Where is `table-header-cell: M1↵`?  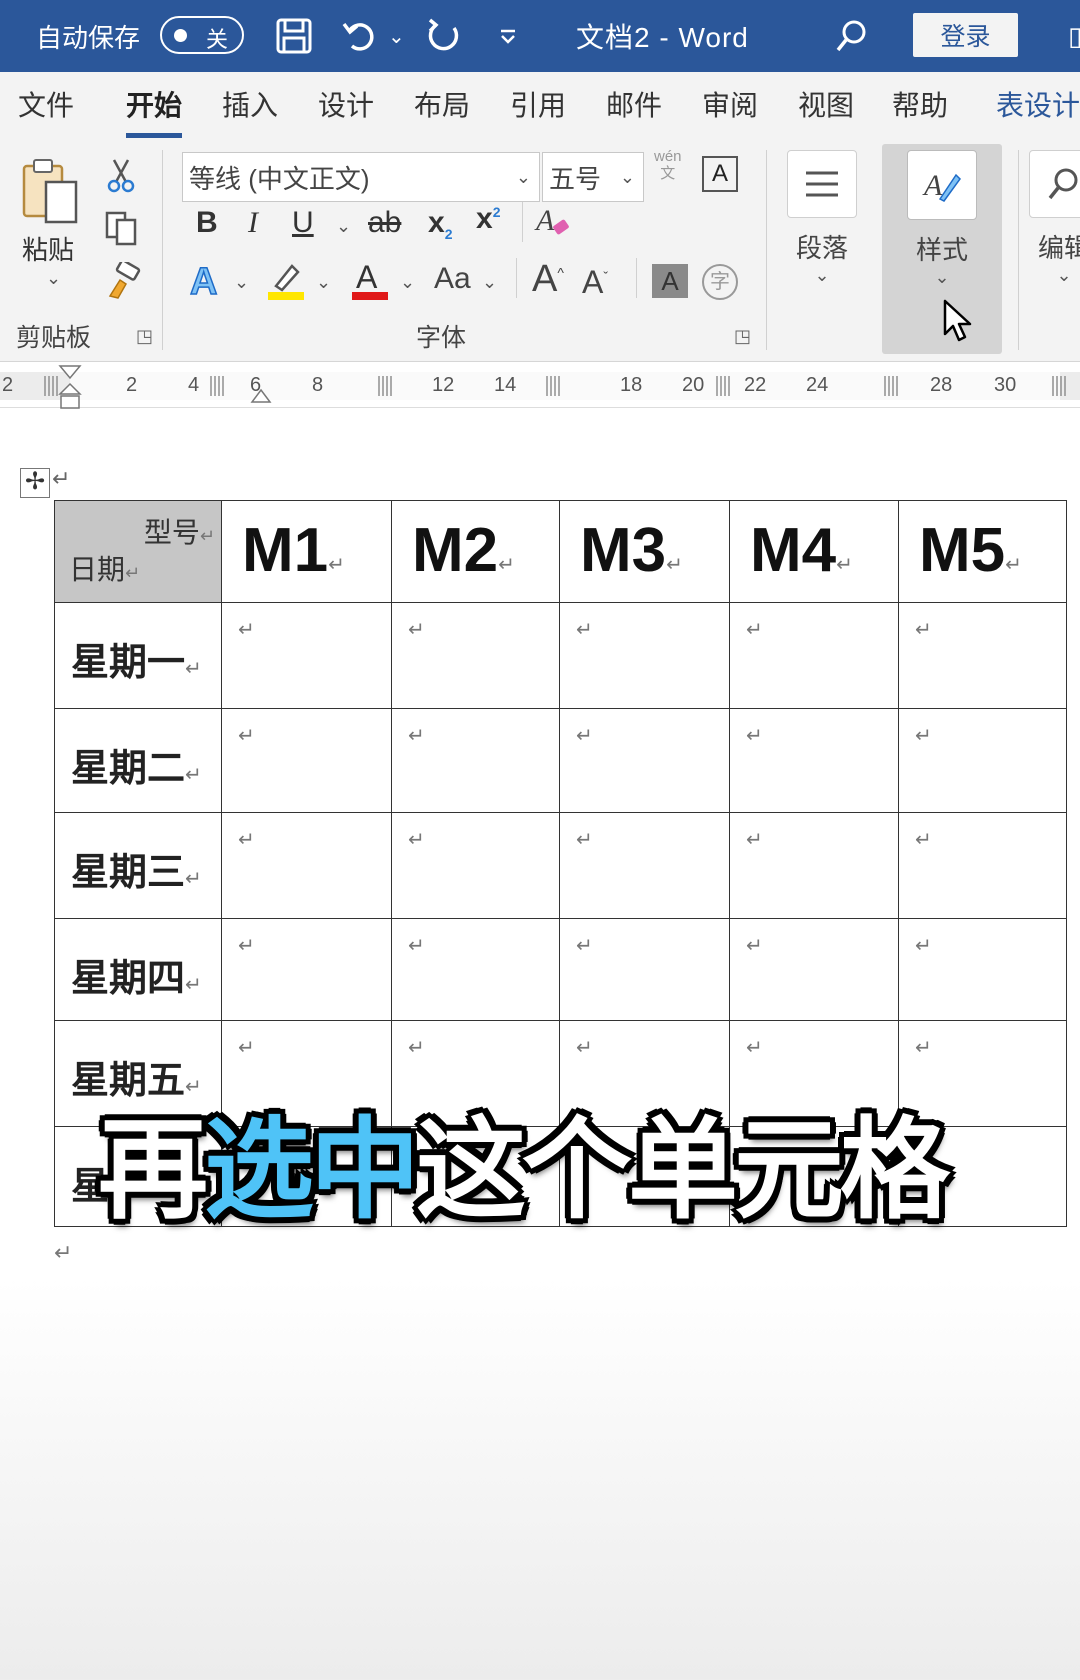 table-header-cell: M1↵ is located at coordinates (306, 551).